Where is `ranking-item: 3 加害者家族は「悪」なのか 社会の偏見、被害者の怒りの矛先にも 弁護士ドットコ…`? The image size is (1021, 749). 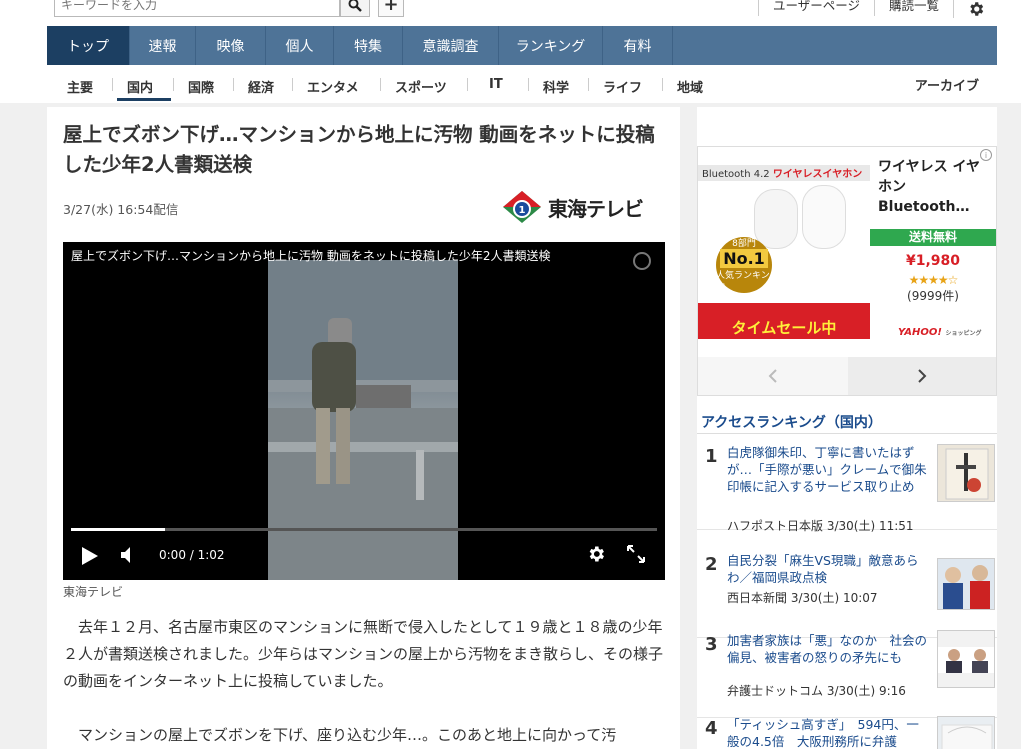
ranking-item: 3 加害者家族は「悪」なのか 社会の偏見、被害者の怒りの矛先にも 弁護士ドットコ… is located at coordinates (847, 673).